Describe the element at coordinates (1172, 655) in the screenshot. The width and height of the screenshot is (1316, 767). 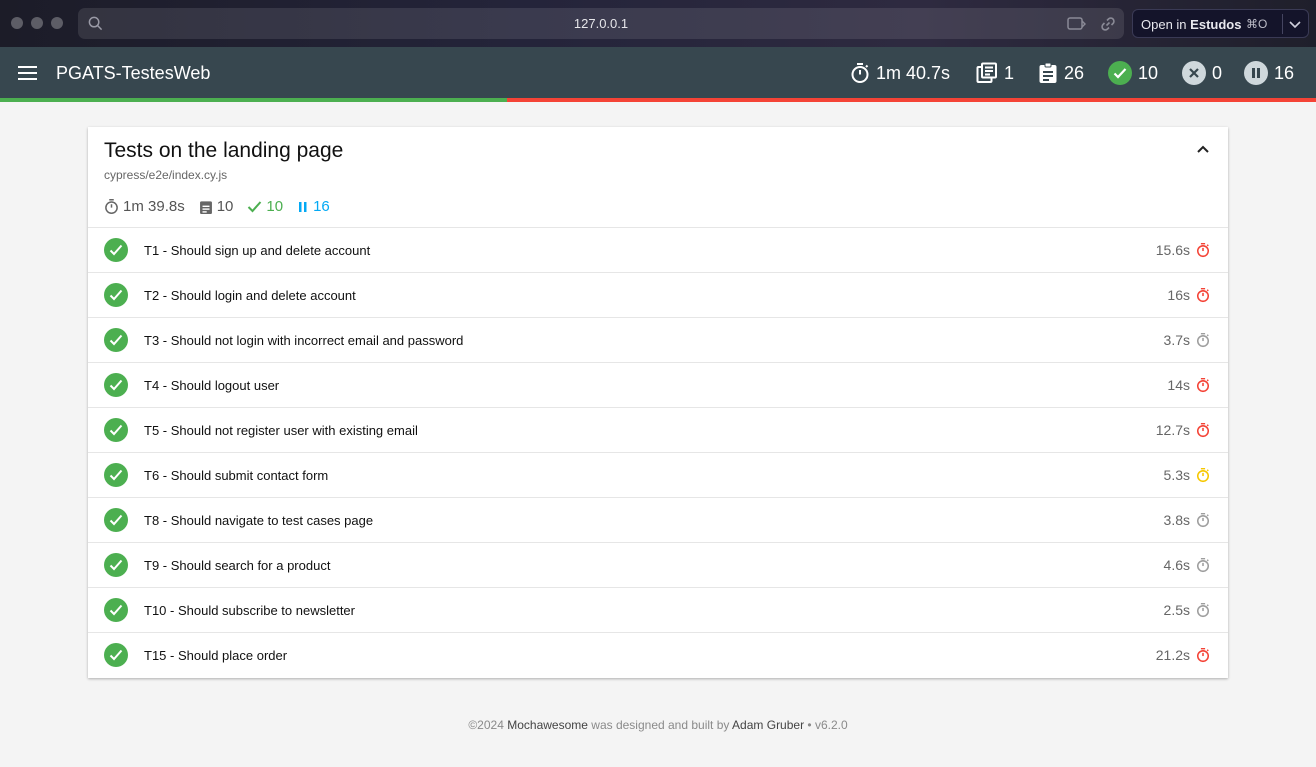
I see `test-duration: 21.2s` at that location.